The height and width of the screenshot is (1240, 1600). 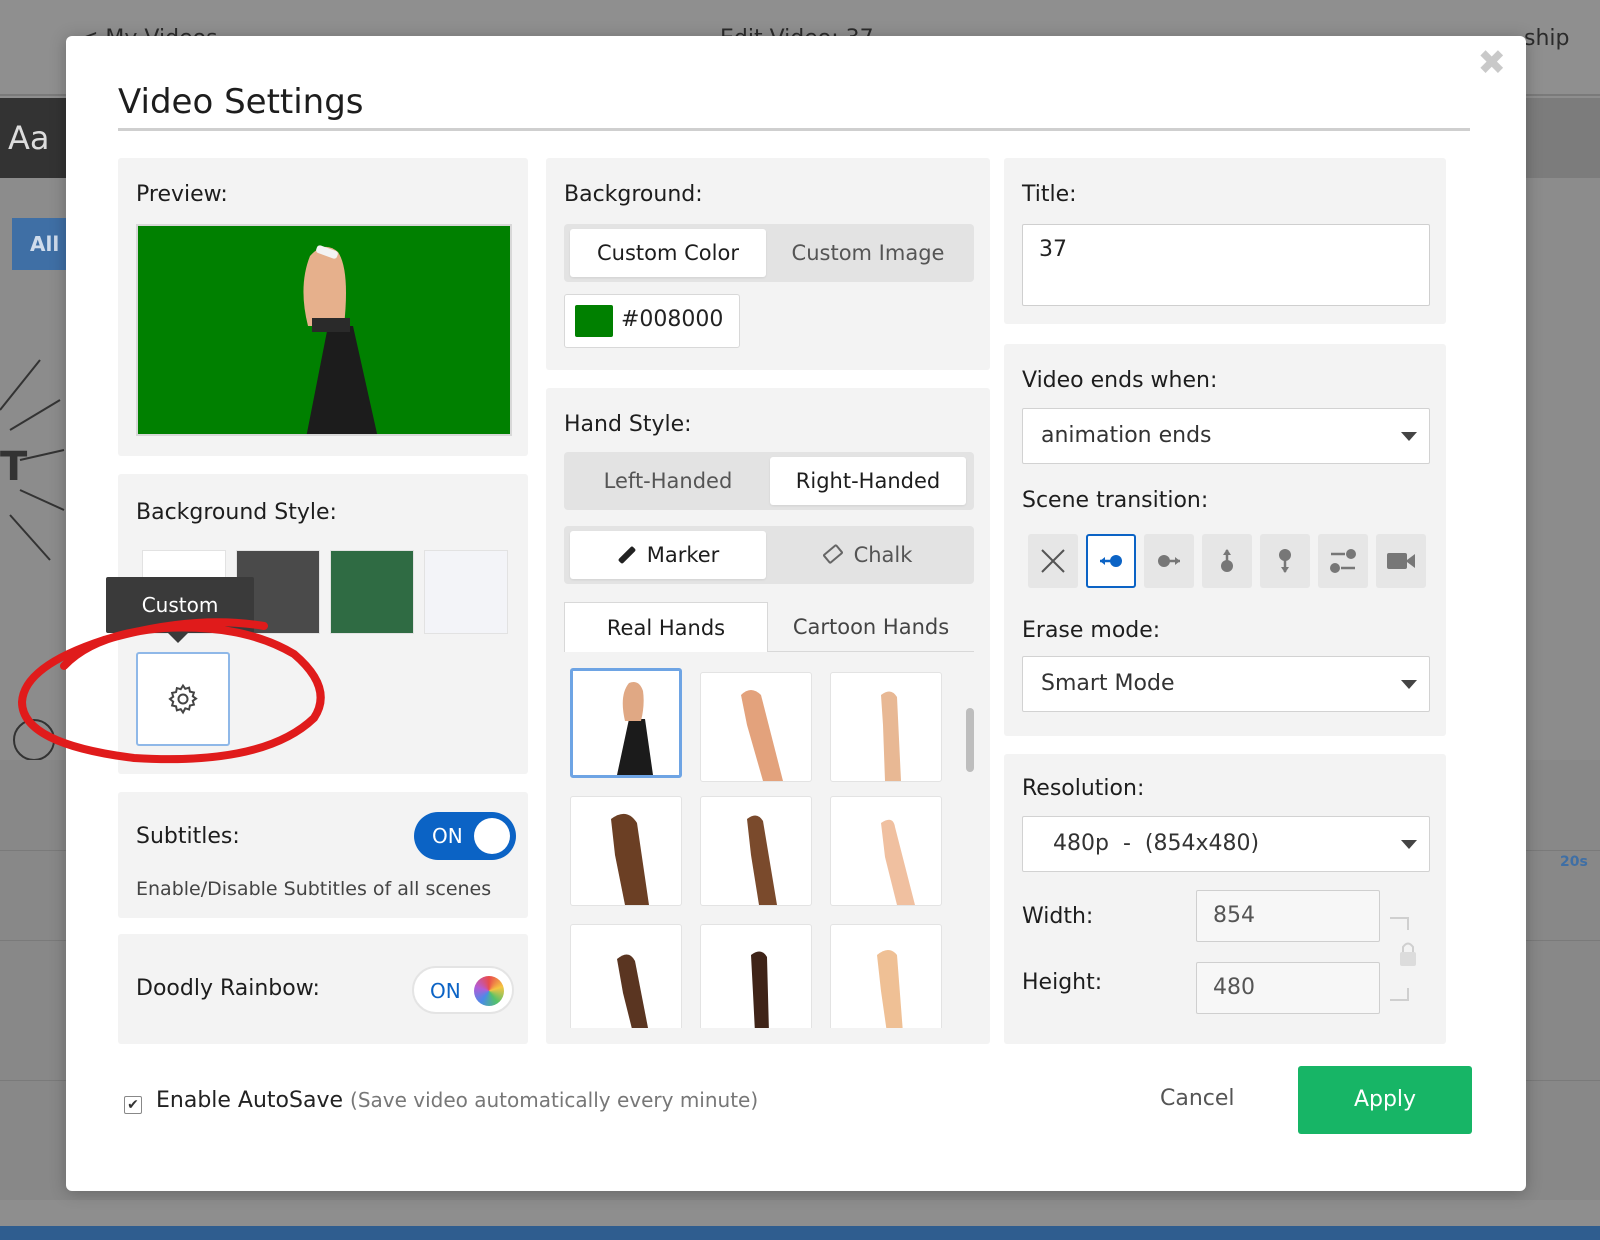 I want to click on transition-slide-up, so click(x=1227, y=561).